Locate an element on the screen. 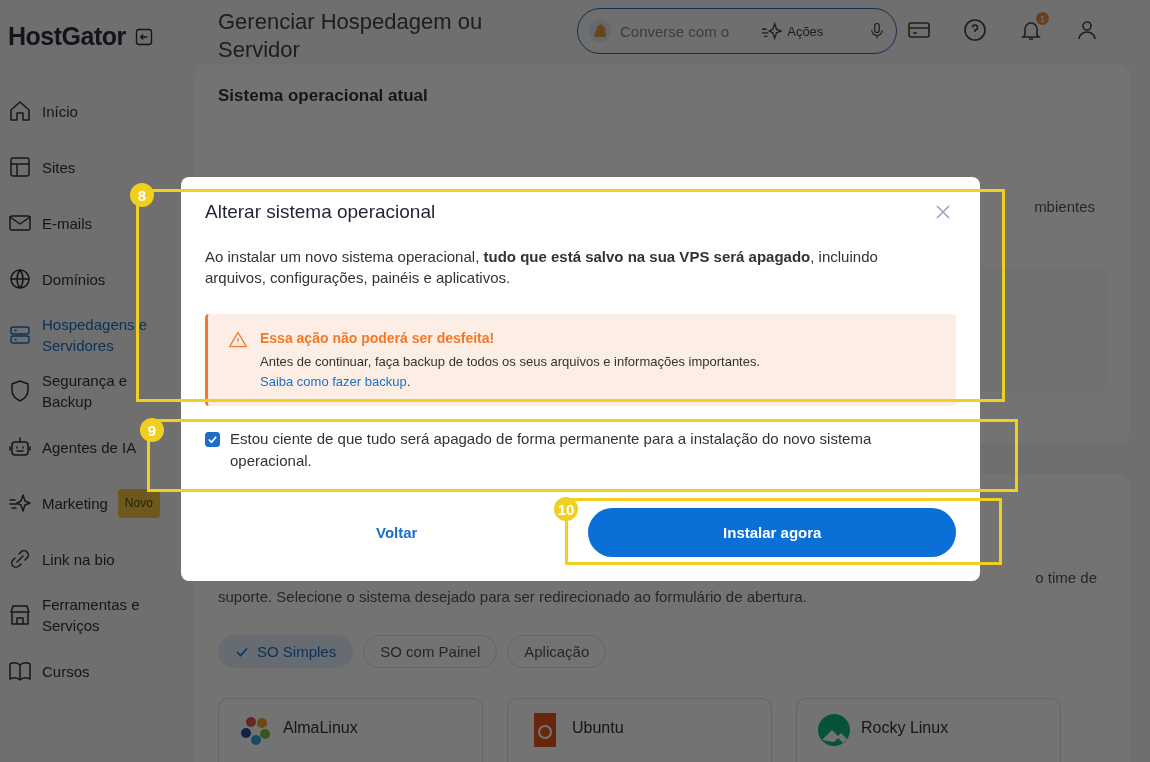 The image size is (1150, 762). description-text: mbientes is located at coordinates (1064, 206).